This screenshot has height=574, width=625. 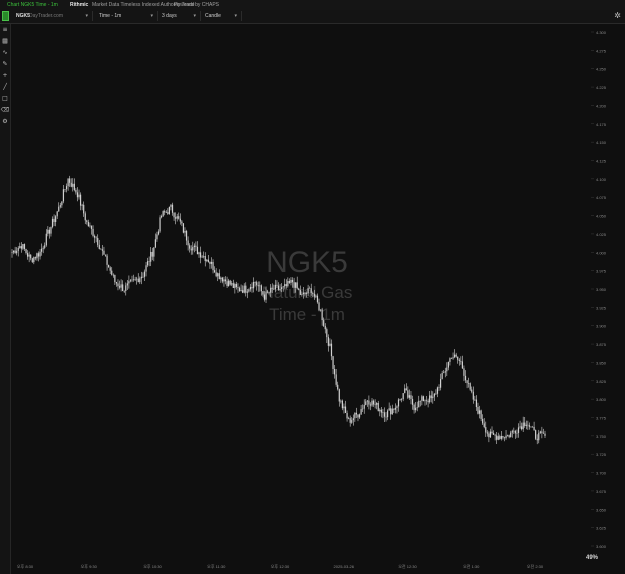 What do you see at coordinates (601, 546) in the screenshot?
I see `y-tick-label: 3.600` at bounding box center [601, 546].